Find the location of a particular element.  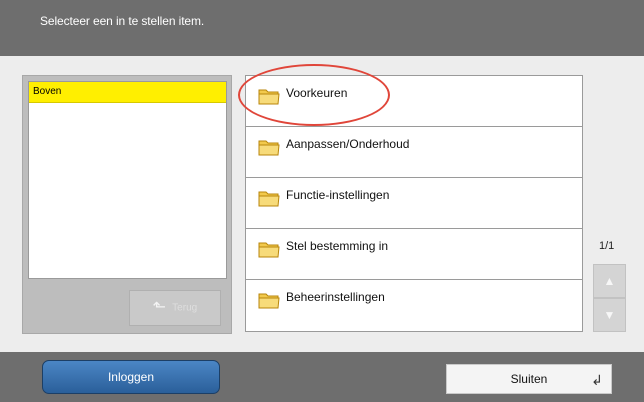

list-item: Beheerinstellingen is located at coordinates (414, 305).